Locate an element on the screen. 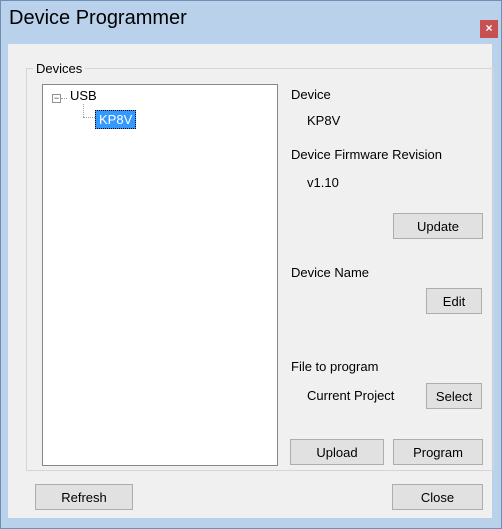 The width and height of the screenshot is (502, 529). close-window-button: × is located at coordinates (489, 29).